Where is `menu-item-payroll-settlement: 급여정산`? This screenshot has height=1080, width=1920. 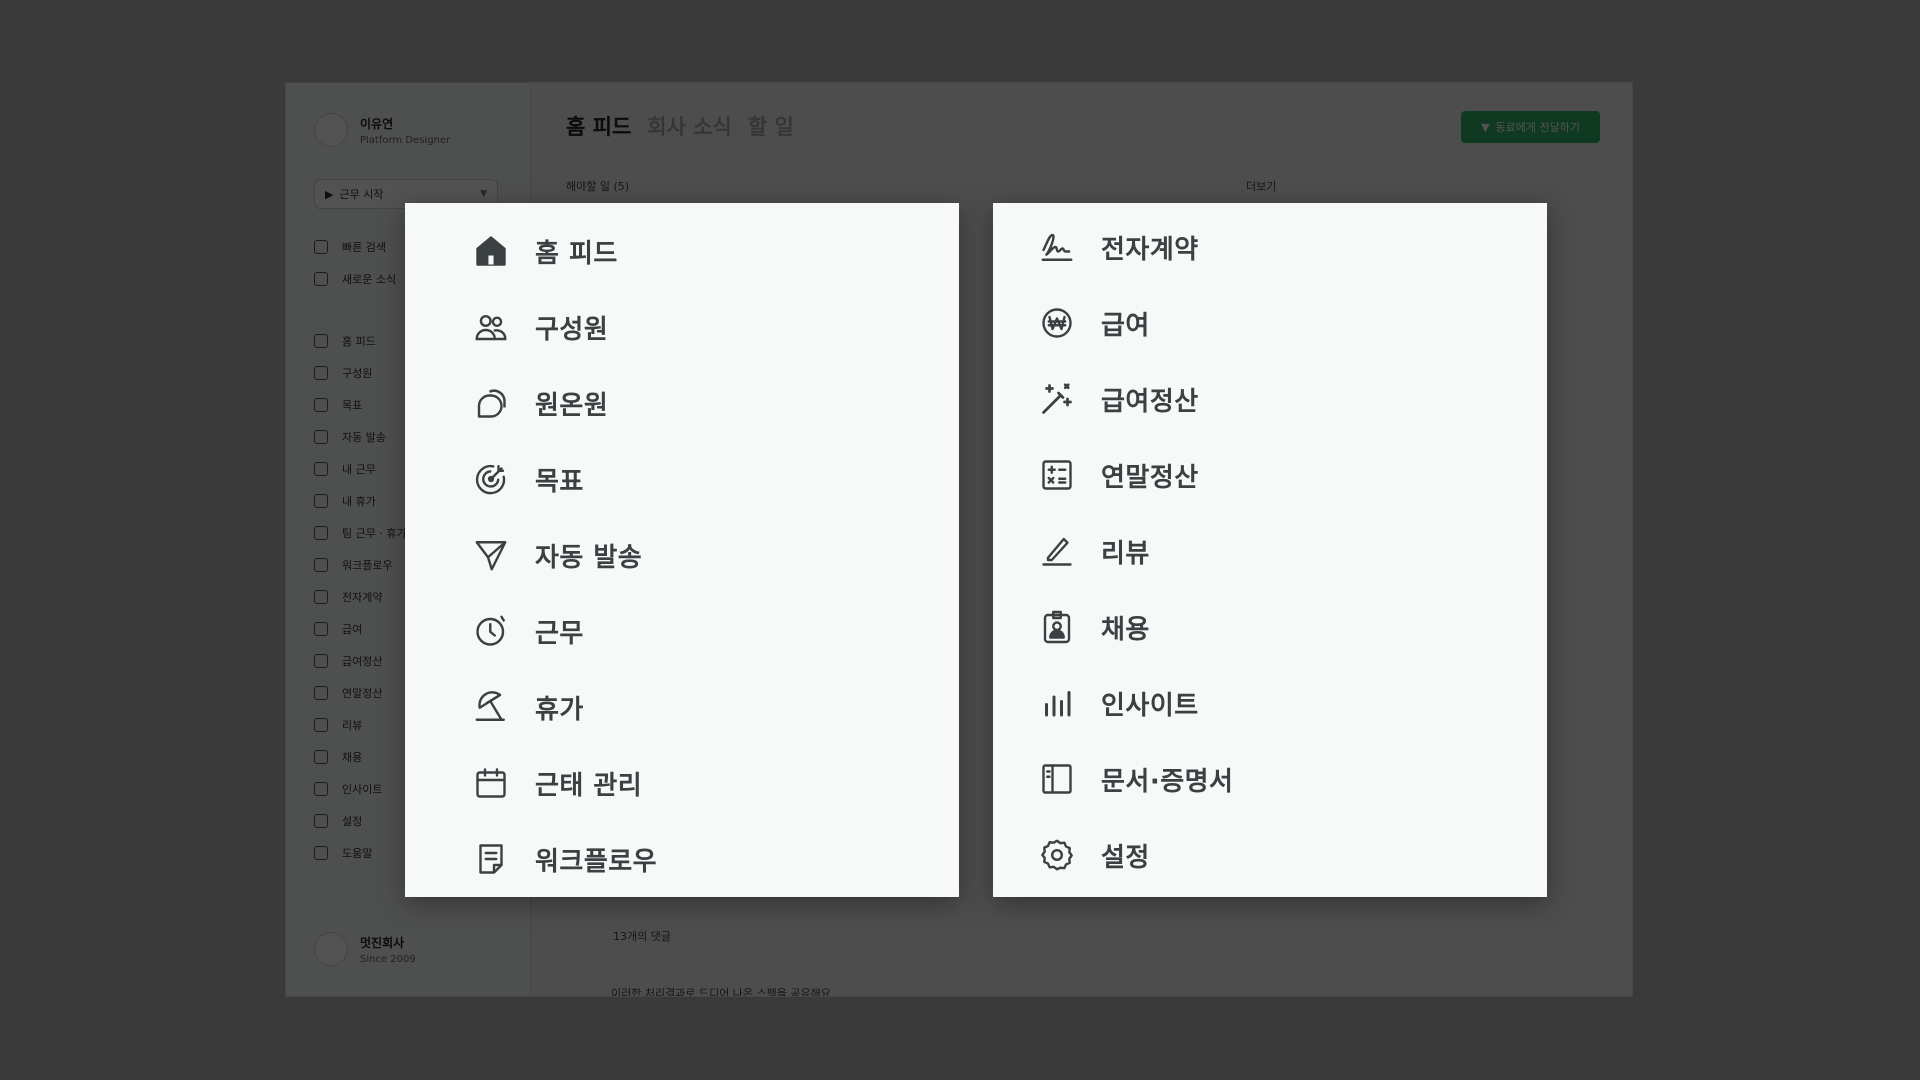 menu-item-payroll-settlement: 급여정산 is located at coordinates (1118, 399).